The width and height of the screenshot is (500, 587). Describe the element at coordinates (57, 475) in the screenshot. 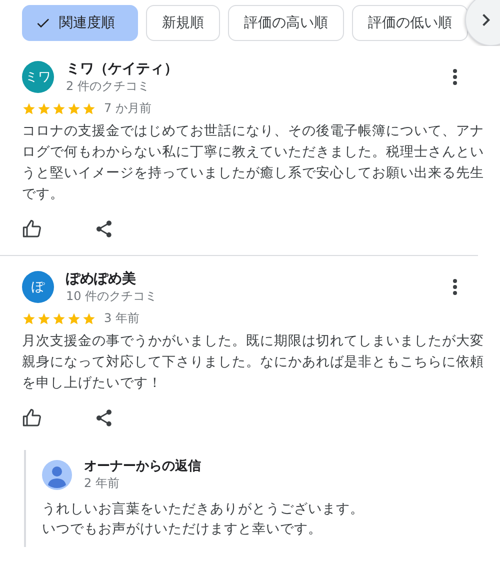

I see `owner-avatar-icon` at that location.